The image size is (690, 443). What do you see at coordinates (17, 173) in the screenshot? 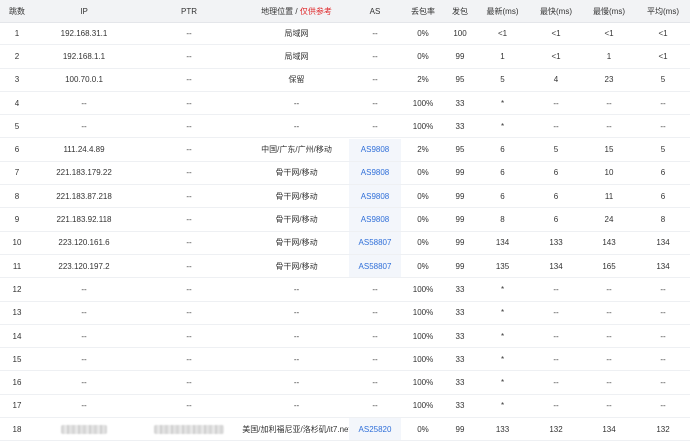
I see `cell-hop: 7` at bounding box center [17, 173].